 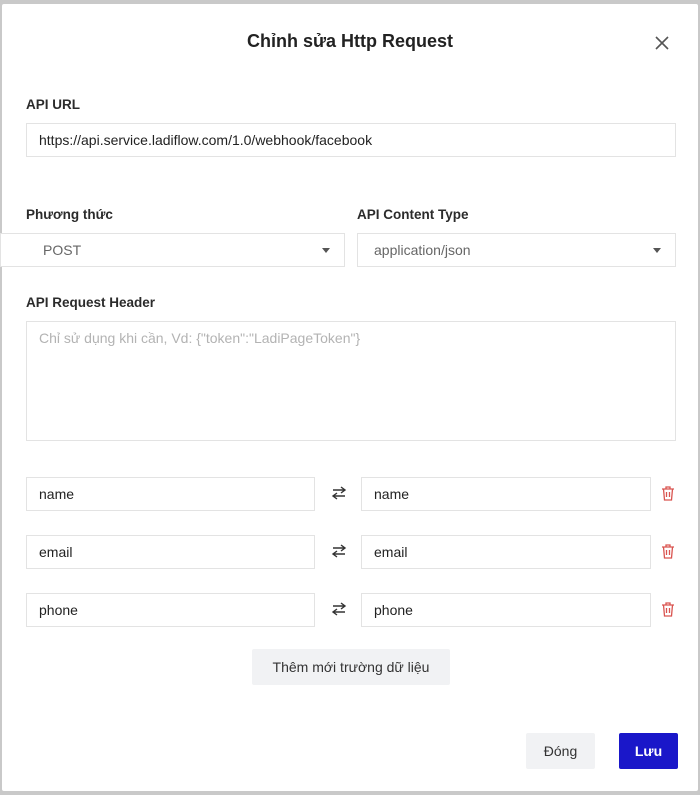 I want to click on api-url-label: API URL, so click(x=53, y=104).